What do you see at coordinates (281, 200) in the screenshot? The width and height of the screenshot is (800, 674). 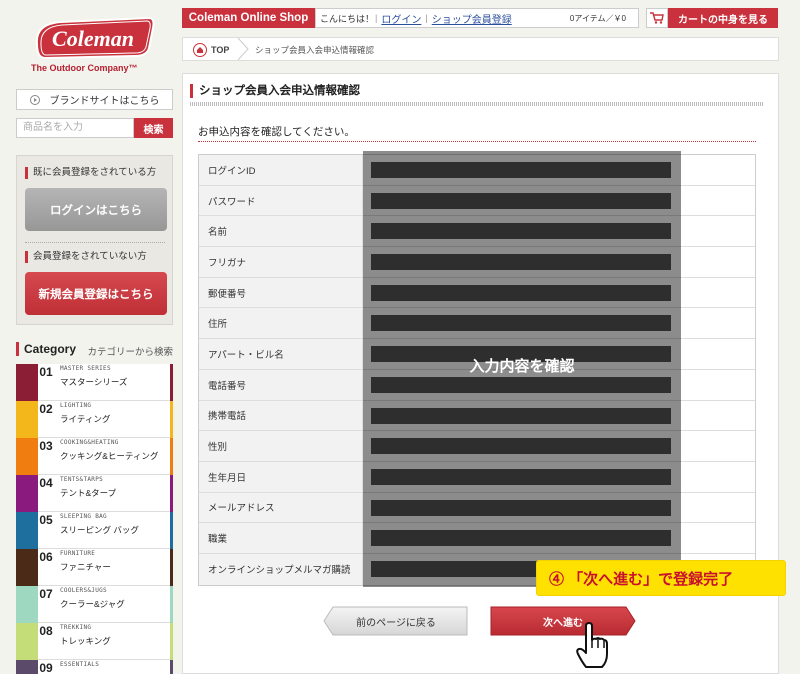 I see `field-label: パスワード` at bounding box center [281, 200].